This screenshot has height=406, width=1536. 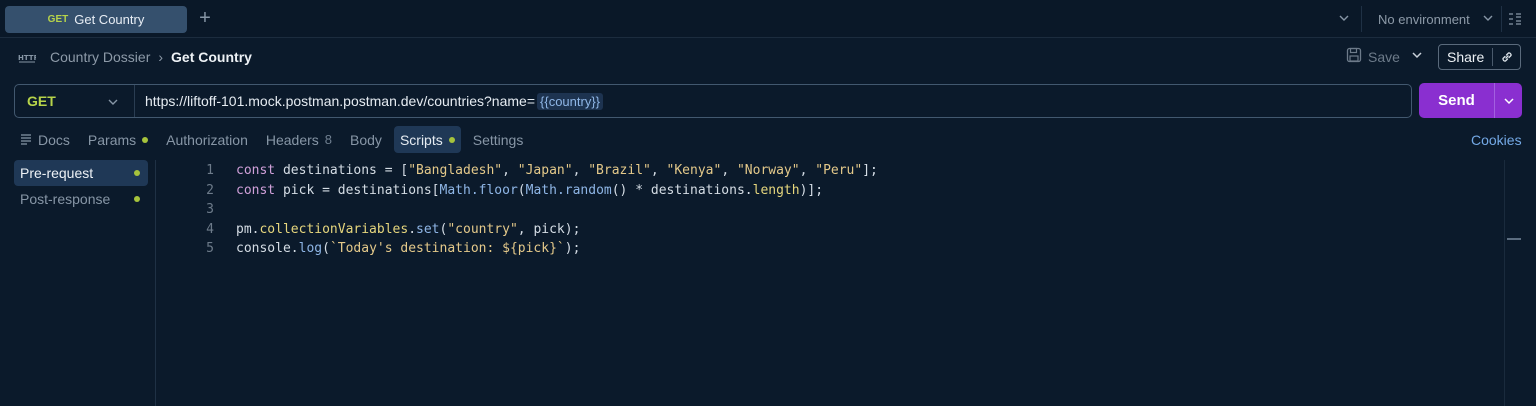 What do you see at coordinates (205, 18) in the screenshot?
I see `new-tab-button: +` at bounding box center [205, 18].